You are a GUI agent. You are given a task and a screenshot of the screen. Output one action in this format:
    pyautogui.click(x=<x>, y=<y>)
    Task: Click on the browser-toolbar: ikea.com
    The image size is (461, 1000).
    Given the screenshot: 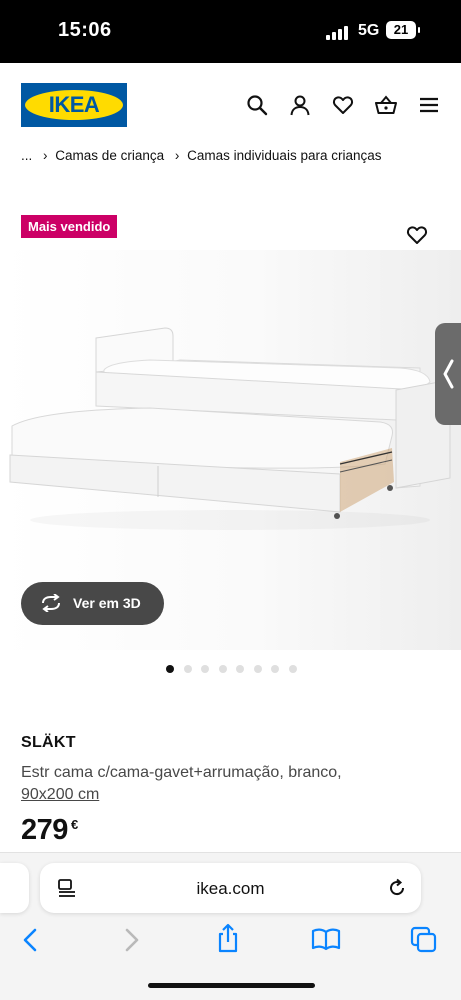 What is the action you would take?
    pyautogui.click(x=230, y=926)
    